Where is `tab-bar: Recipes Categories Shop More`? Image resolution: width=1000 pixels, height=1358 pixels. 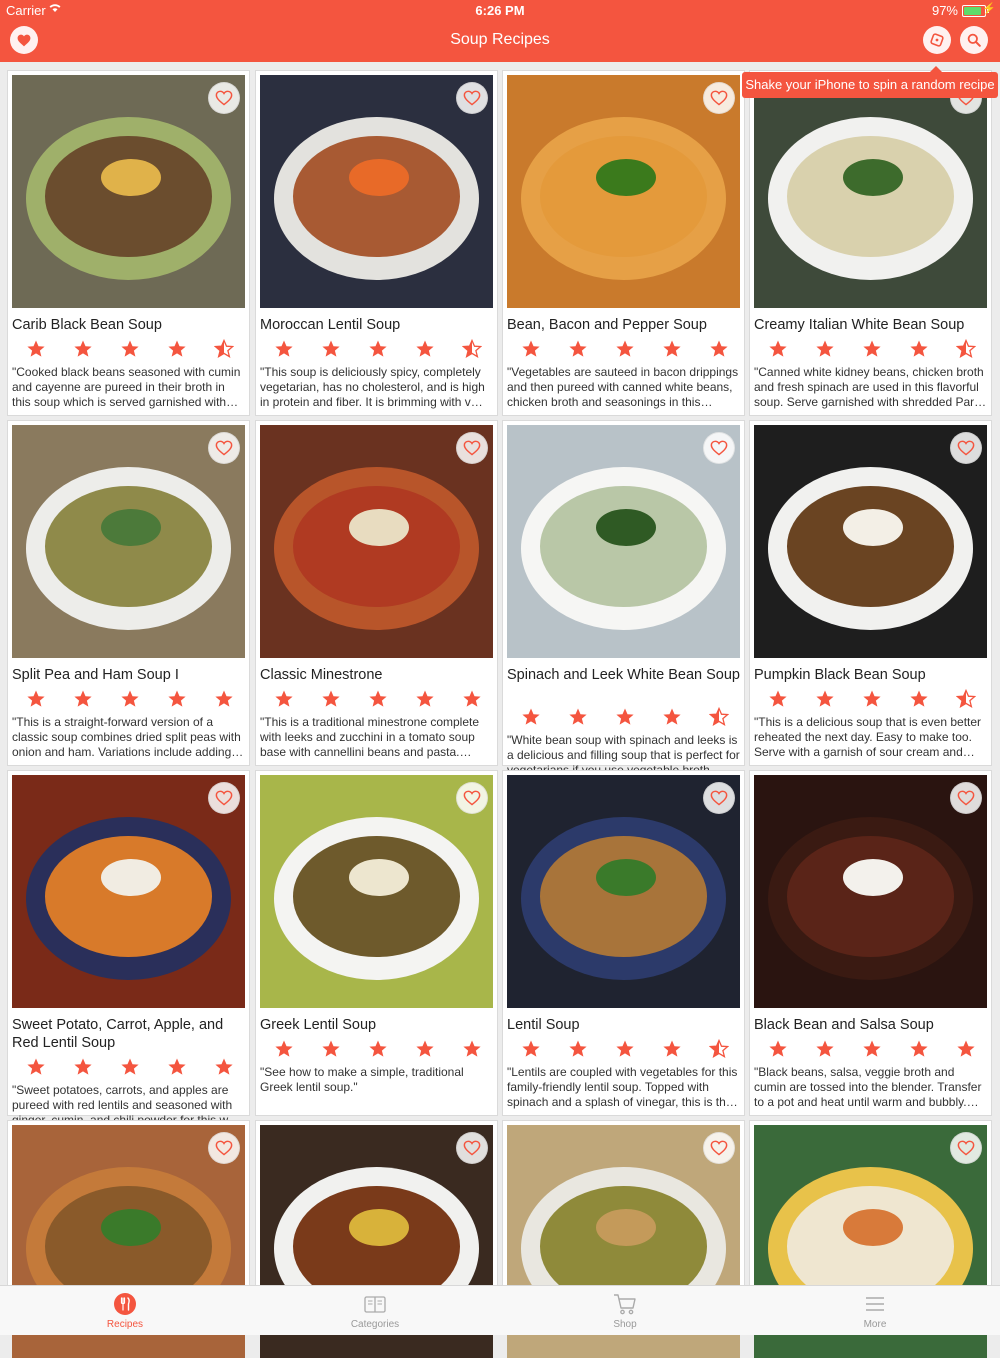
tab-bar: Recipes Categories Shop More is located at coordinates (500, 1310).